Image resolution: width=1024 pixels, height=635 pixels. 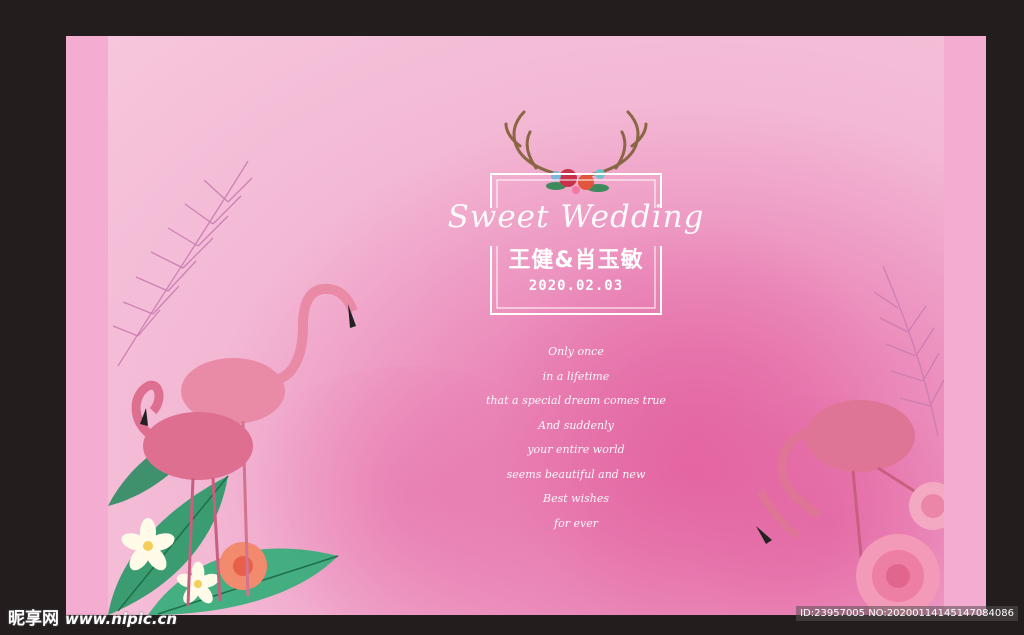 What do you see at coordinates (243, 566) in the screenshot?
I see `hibiscus-flower-icon` at bounding box center [243, 566].